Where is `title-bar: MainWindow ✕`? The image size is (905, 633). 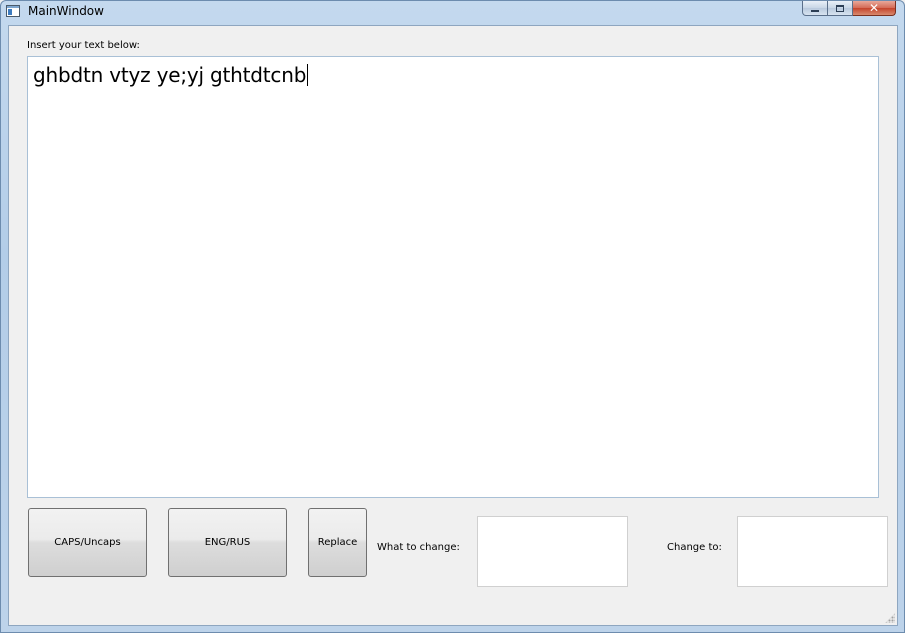 title-bar: MainWindow ✕ is located at coordinates (452, 12).